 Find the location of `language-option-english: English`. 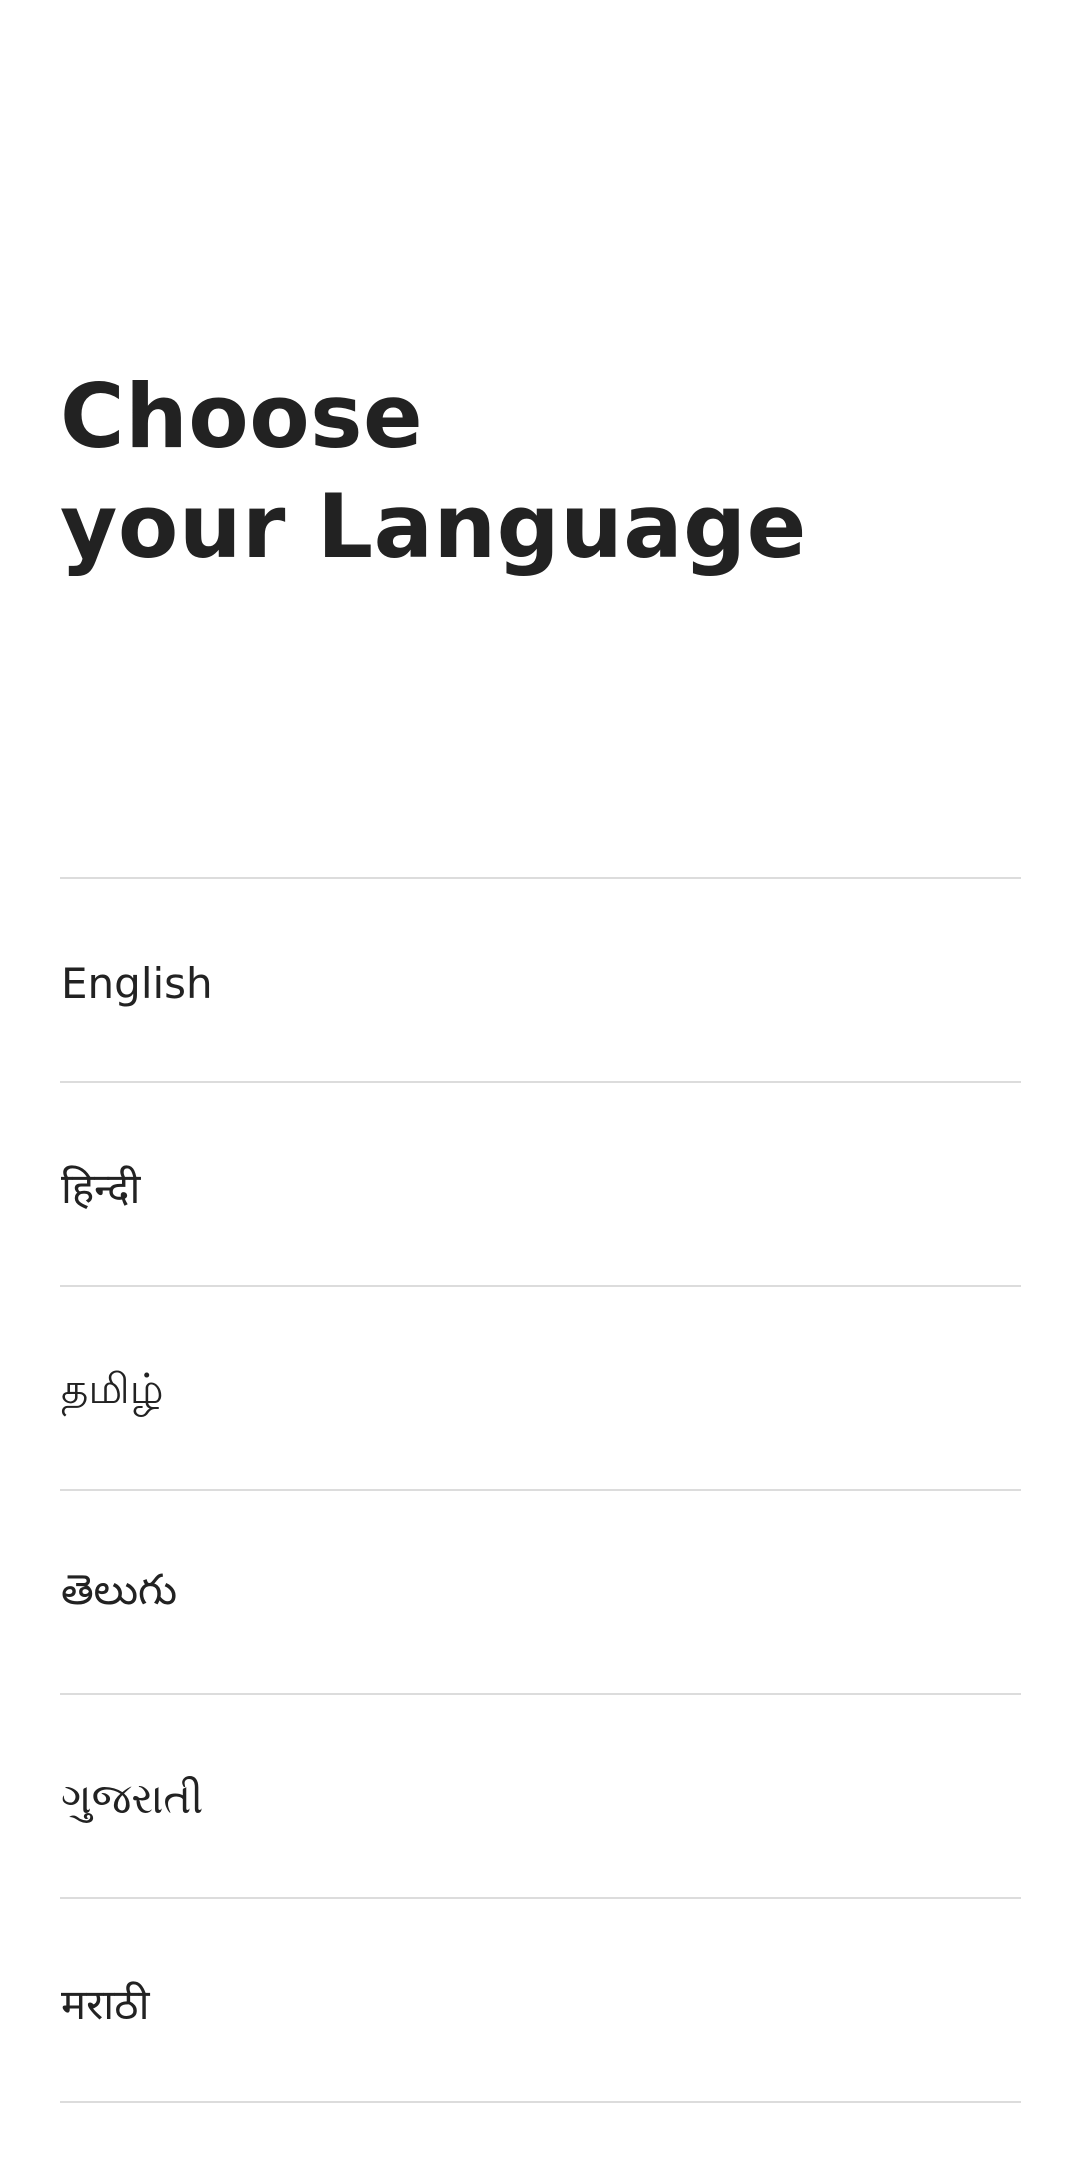

language-option-english: English is located at coordinates (540, 981).